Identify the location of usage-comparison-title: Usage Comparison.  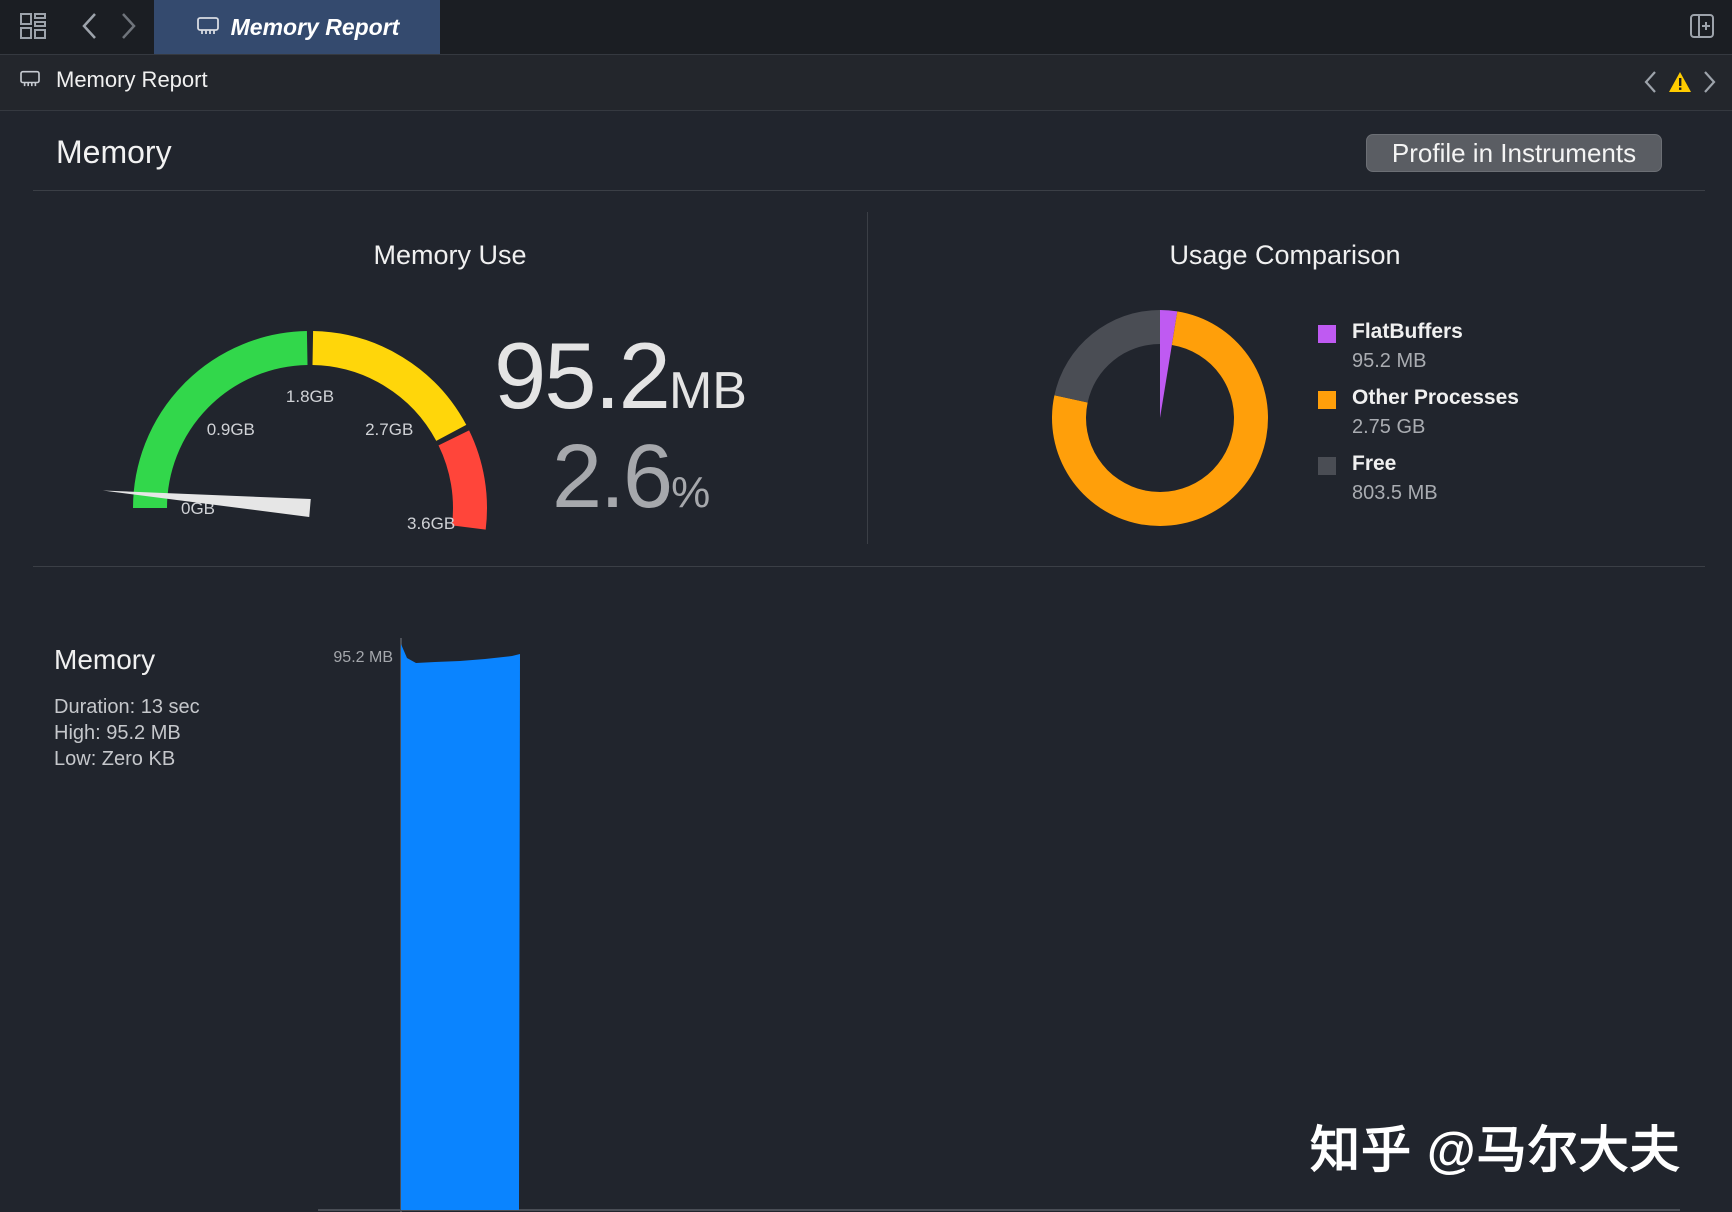
(1285, 255).